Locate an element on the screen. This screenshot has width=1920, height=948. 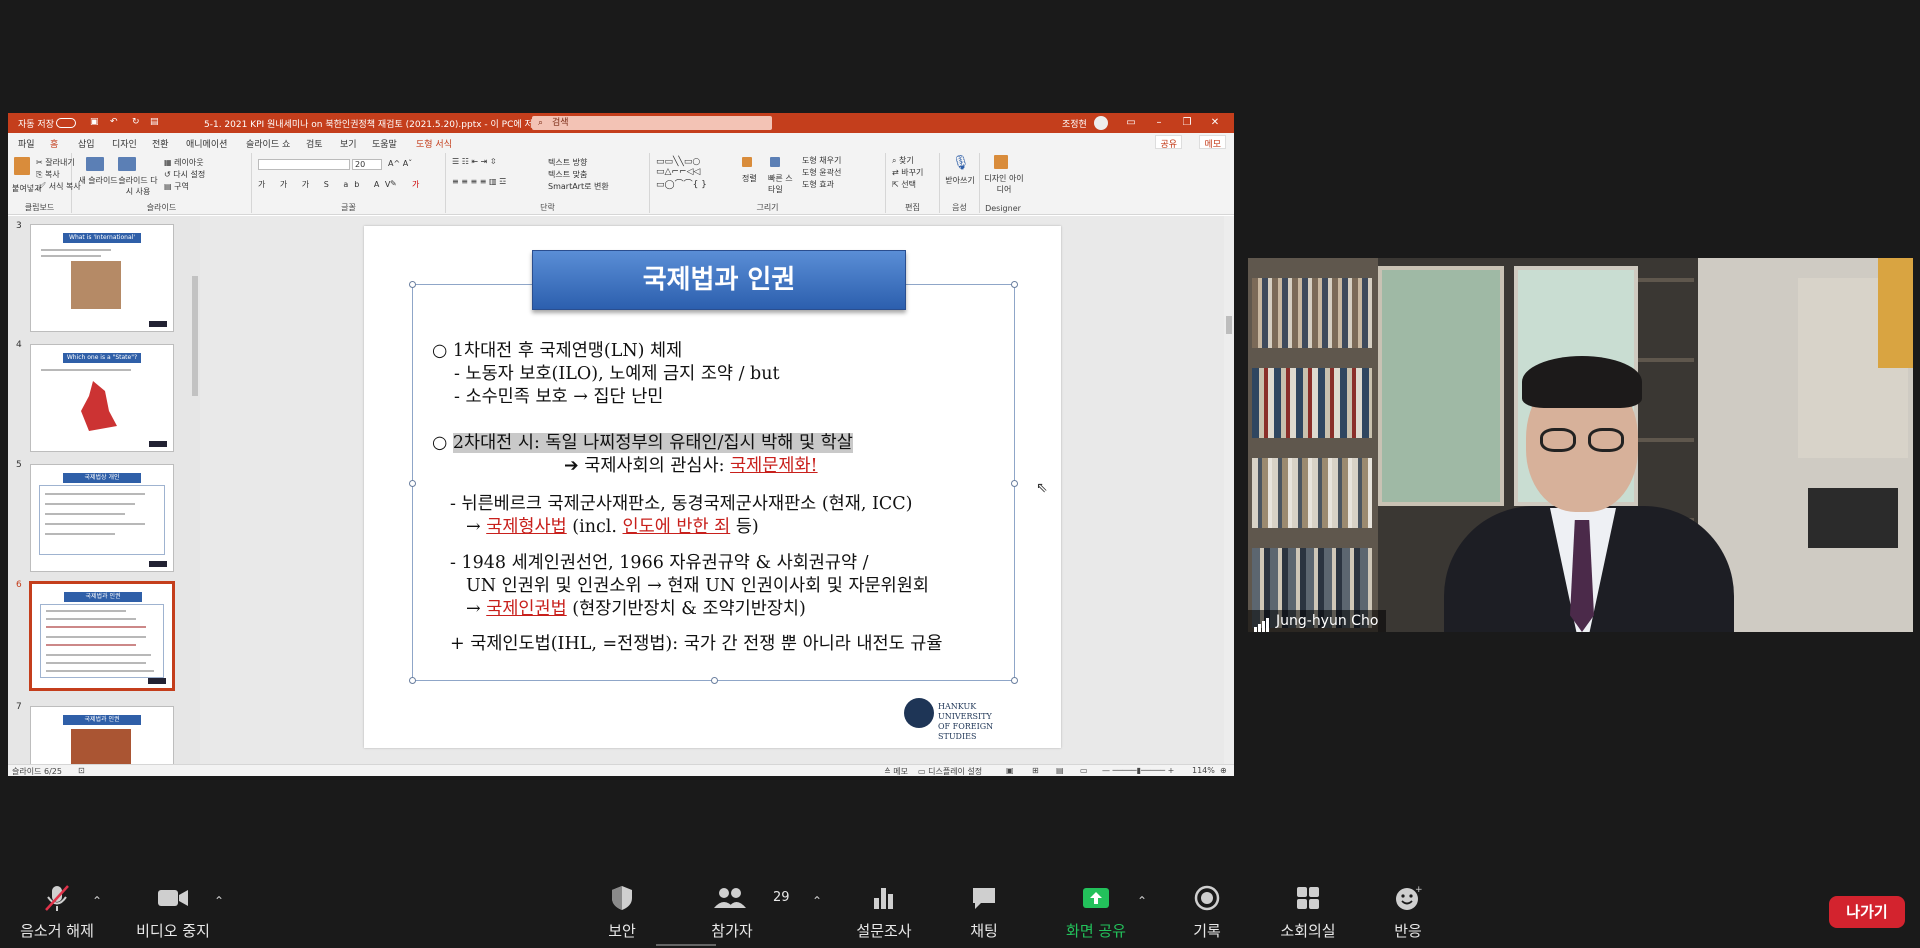
reuse-slide-button: 슬라이드 다시 사용 is located at coordinates (138, 186).